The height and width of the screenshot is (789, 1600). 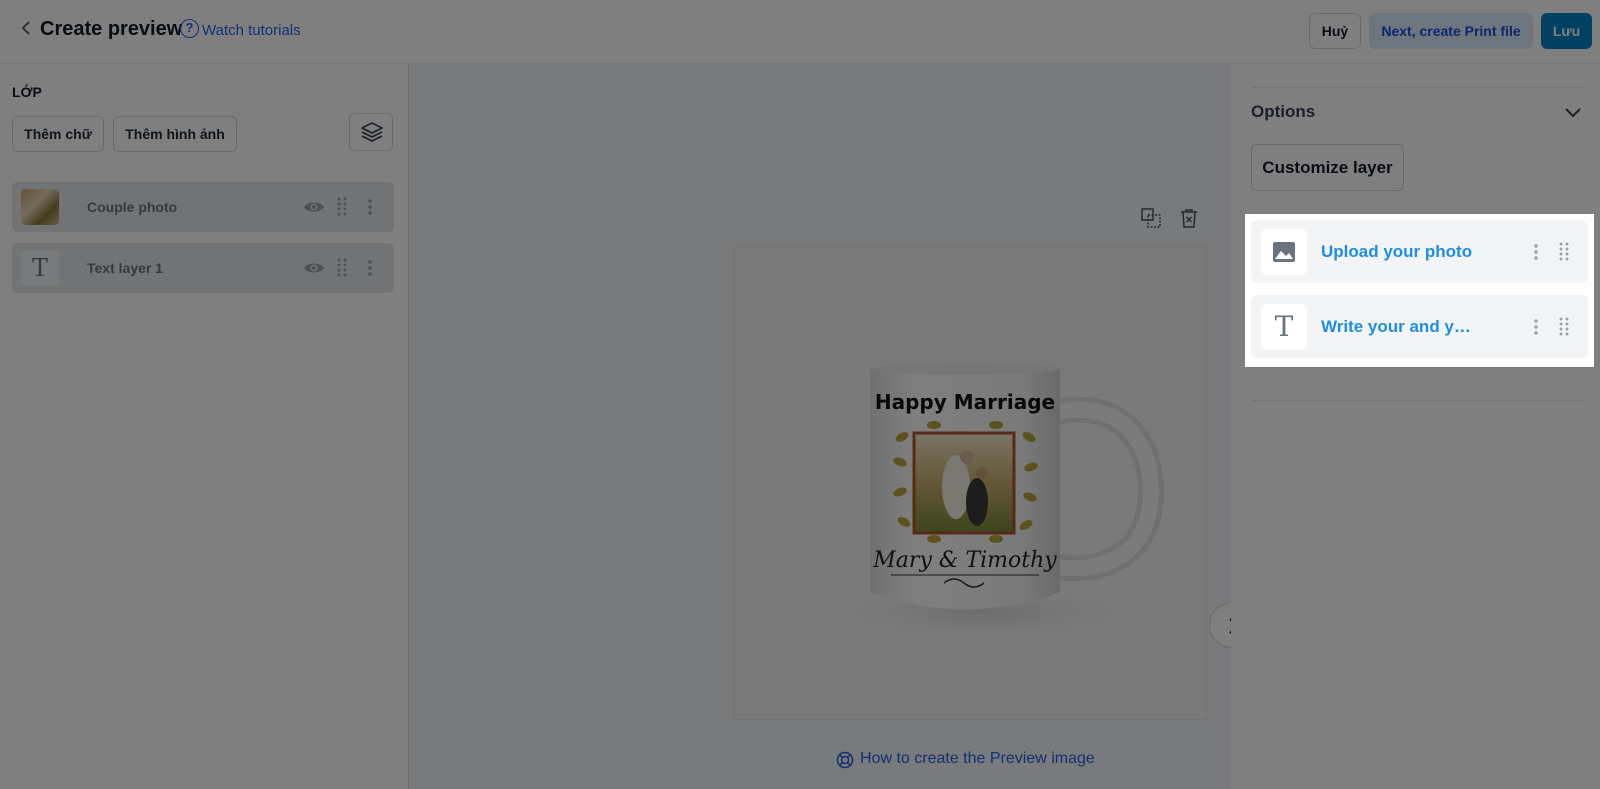 What do you see at coordinates (58, 134) in the screenshot?
I see `add-text-button: Thêm chữ` at bounding box center [58, 134].